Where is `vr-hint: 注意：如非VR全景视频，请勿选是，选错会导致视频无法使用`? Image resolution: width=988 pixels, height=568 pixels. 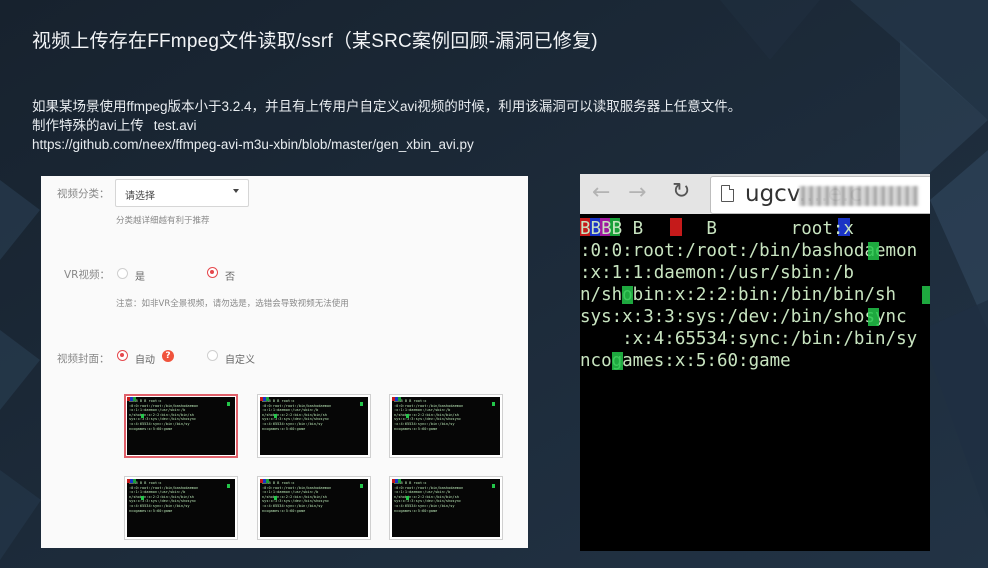
vr-hint: 注意：如非VR全景视频，请勿选是，选错会导致视频无法使用 is located at coordinates (232, 304).